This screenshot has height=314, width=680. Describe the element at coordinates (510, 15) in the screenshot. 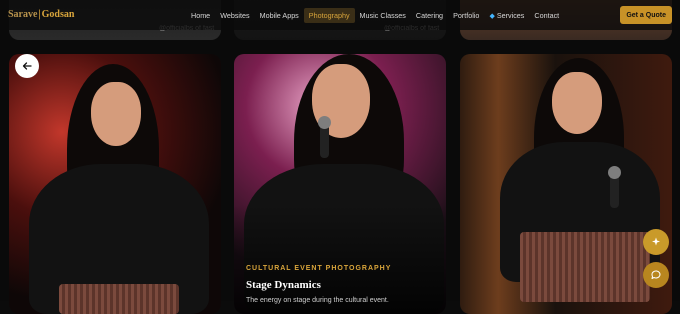

I see `nav-item-services-label: Services` at that location.